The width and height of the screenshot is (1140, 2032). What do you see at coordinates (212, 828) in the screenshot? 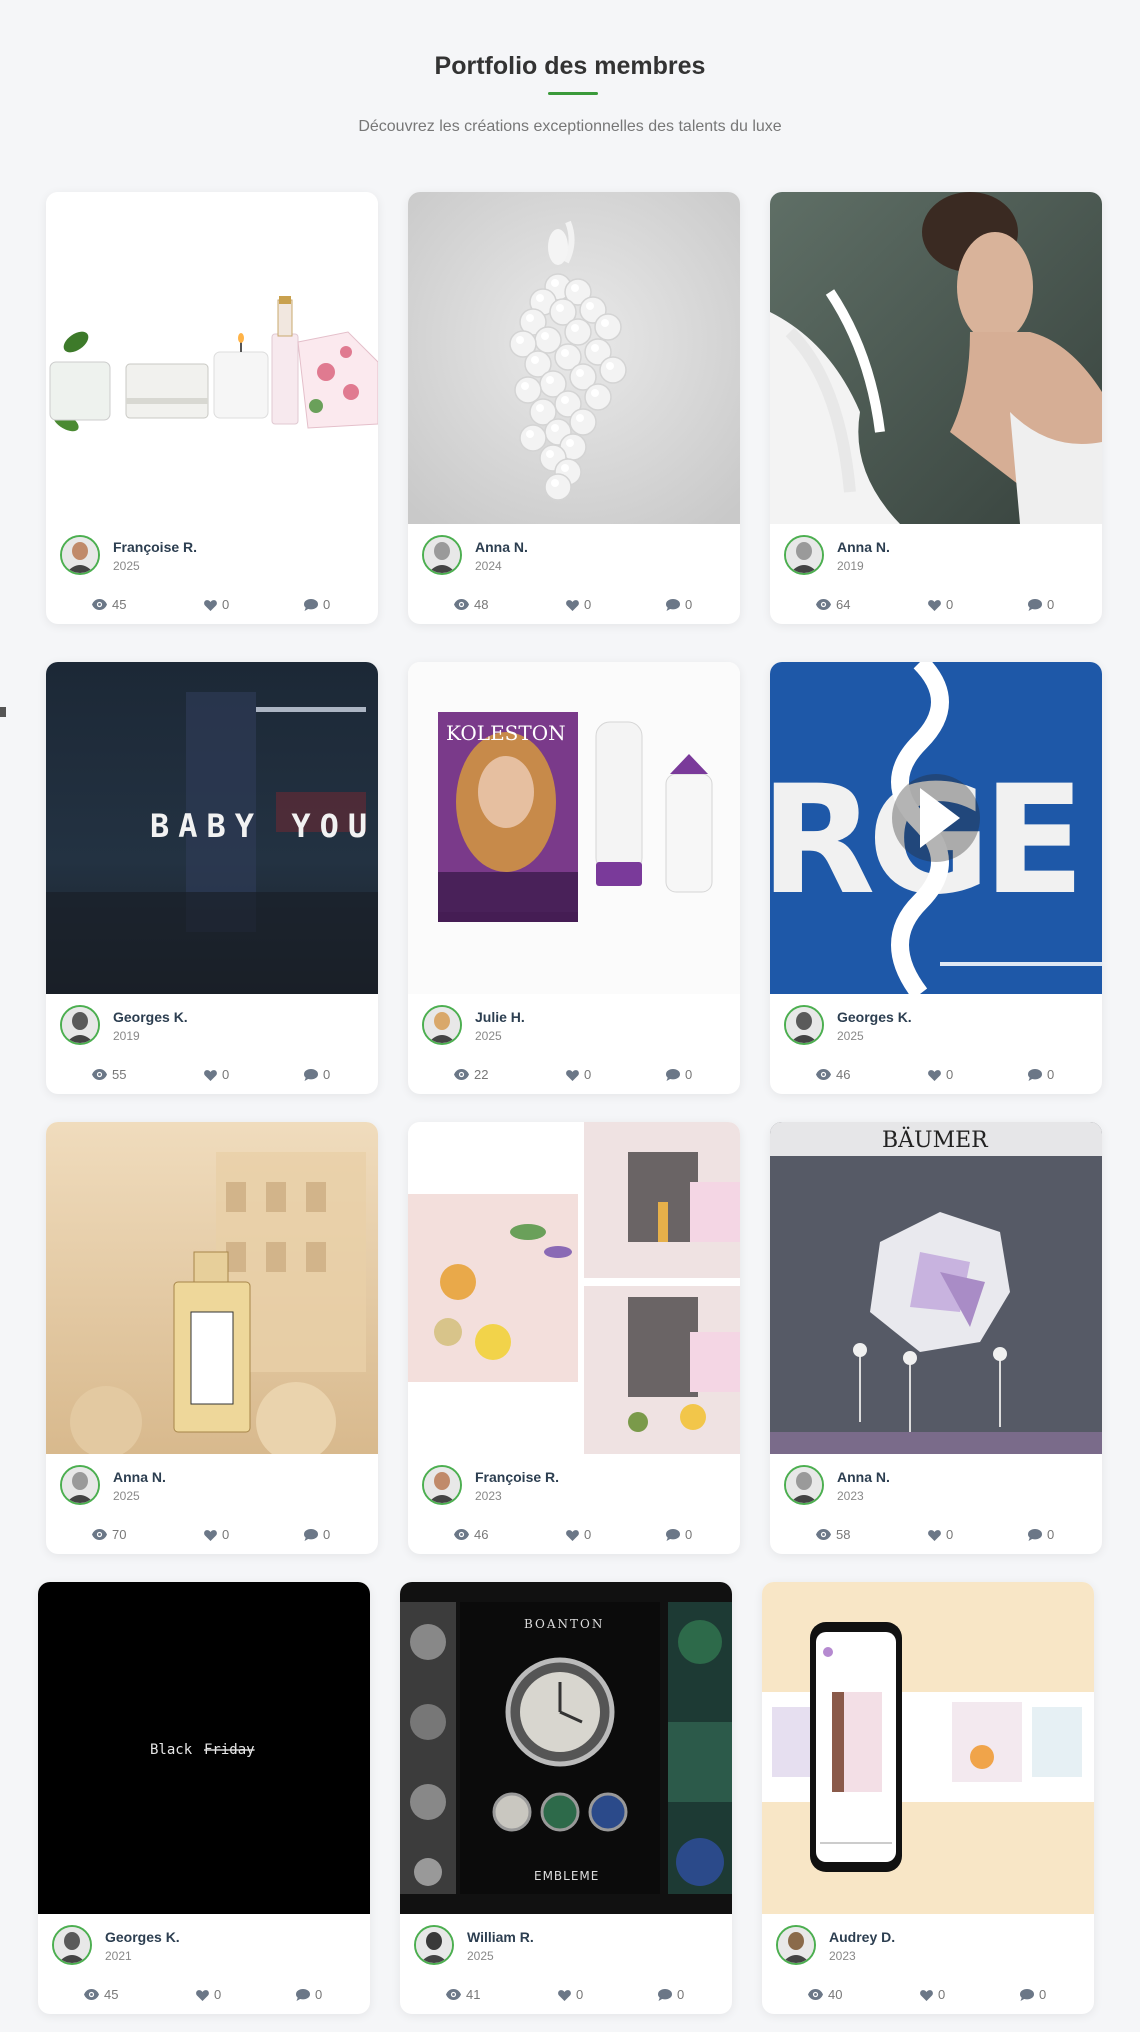
I see `portfolio-thumbnail: BABY YOU` at bounding box center [212, 828].